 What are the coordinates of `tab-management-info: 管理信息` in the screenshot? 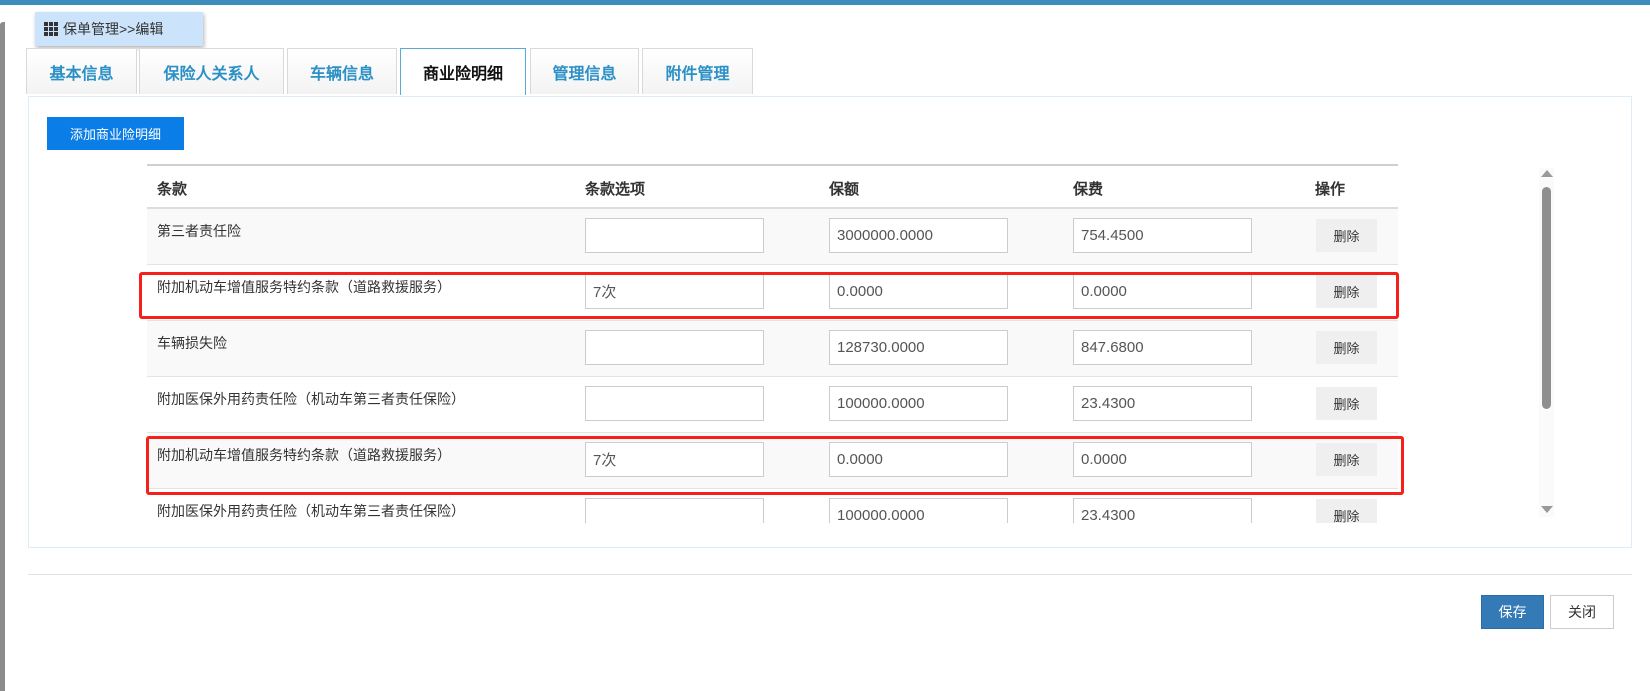 It's located at (584, 71).